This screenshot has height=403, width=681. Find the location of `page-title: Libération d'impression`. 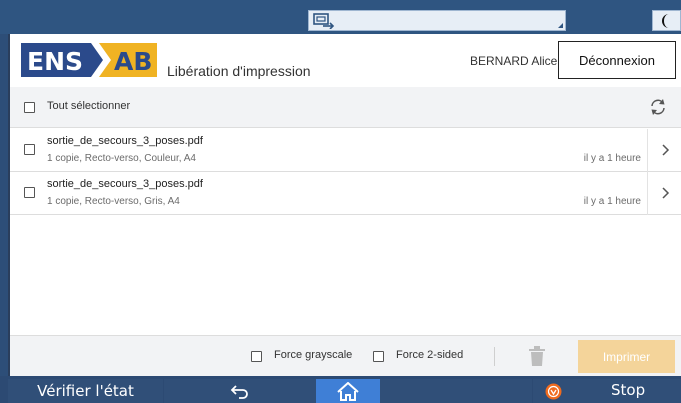

page-title: Libération d'impression is located at coordinates (239, 71).